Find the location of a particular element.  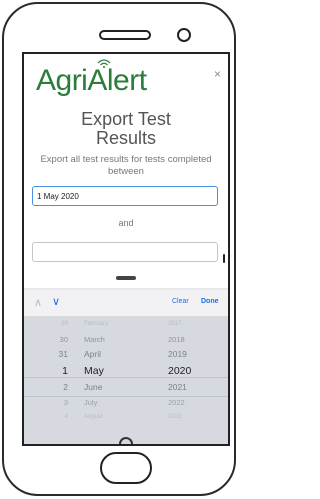

day-option: 30 is located at coordinates (53, 339).